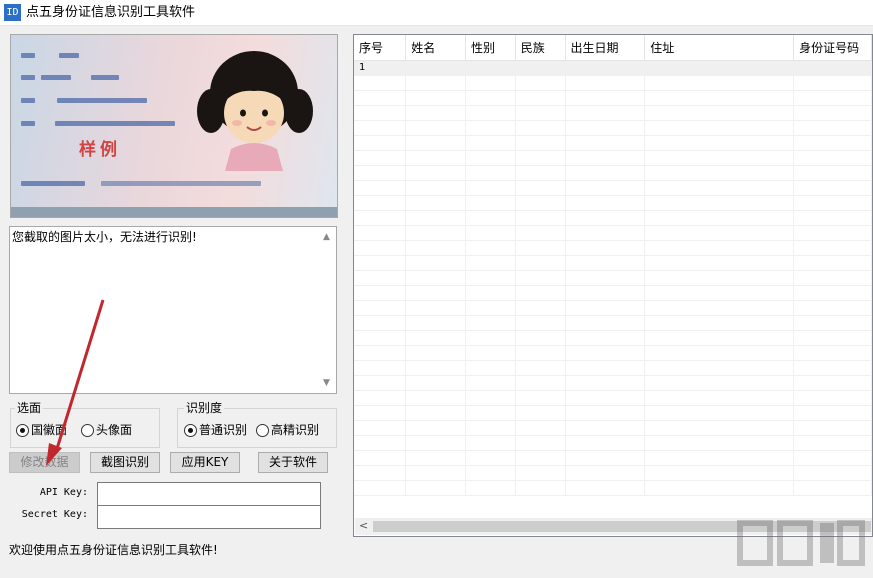 The width and height of the screenshot is (873, 578). What do you see at coordinates (328, 310) in the screenshot?
I see `log-scrollbar: ▲ ▼` at bounding box center [328, 310].